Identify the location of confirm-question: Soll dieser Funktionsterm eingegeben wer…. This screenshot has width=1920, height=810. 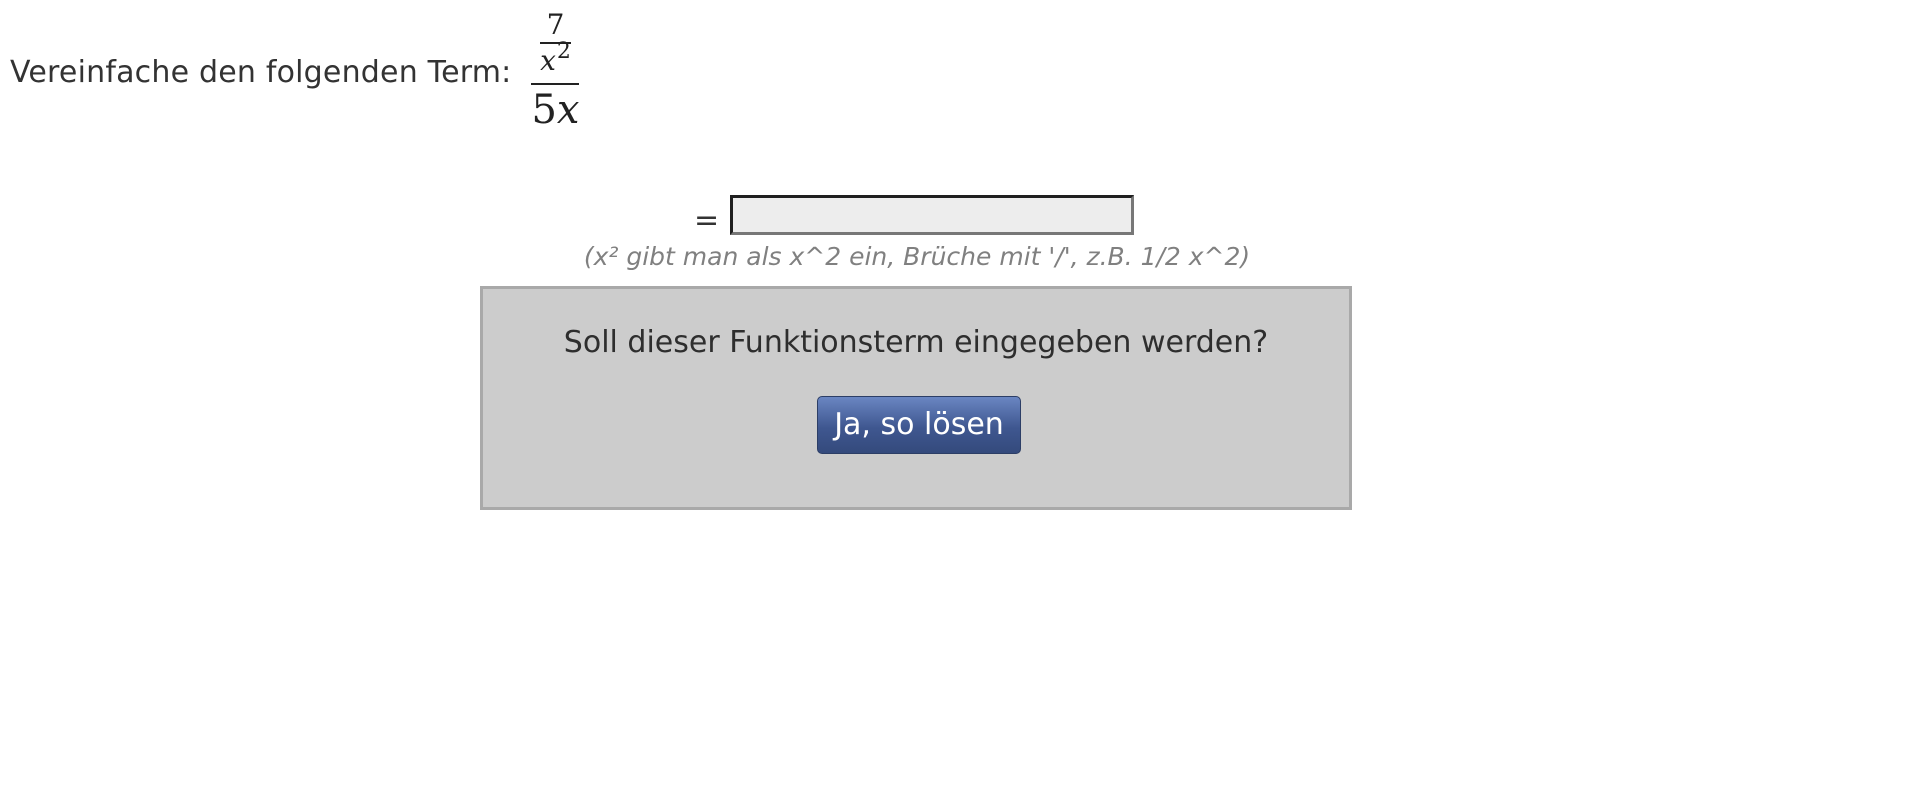
(916, 342).